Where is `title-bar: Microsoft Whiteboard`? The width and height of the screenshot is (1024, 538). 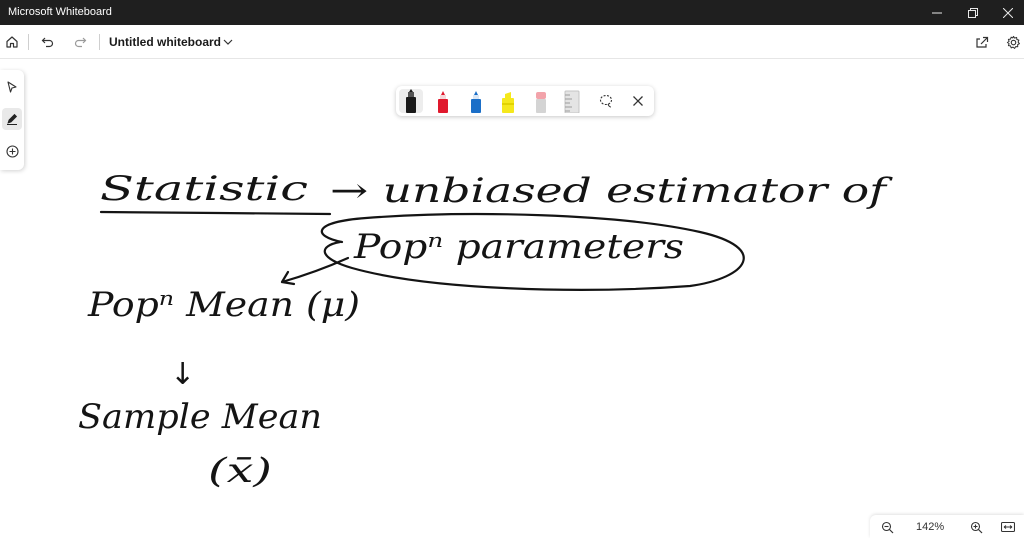 title-bar: Microsoft Whiteboard is located at coordinates (512, 12).